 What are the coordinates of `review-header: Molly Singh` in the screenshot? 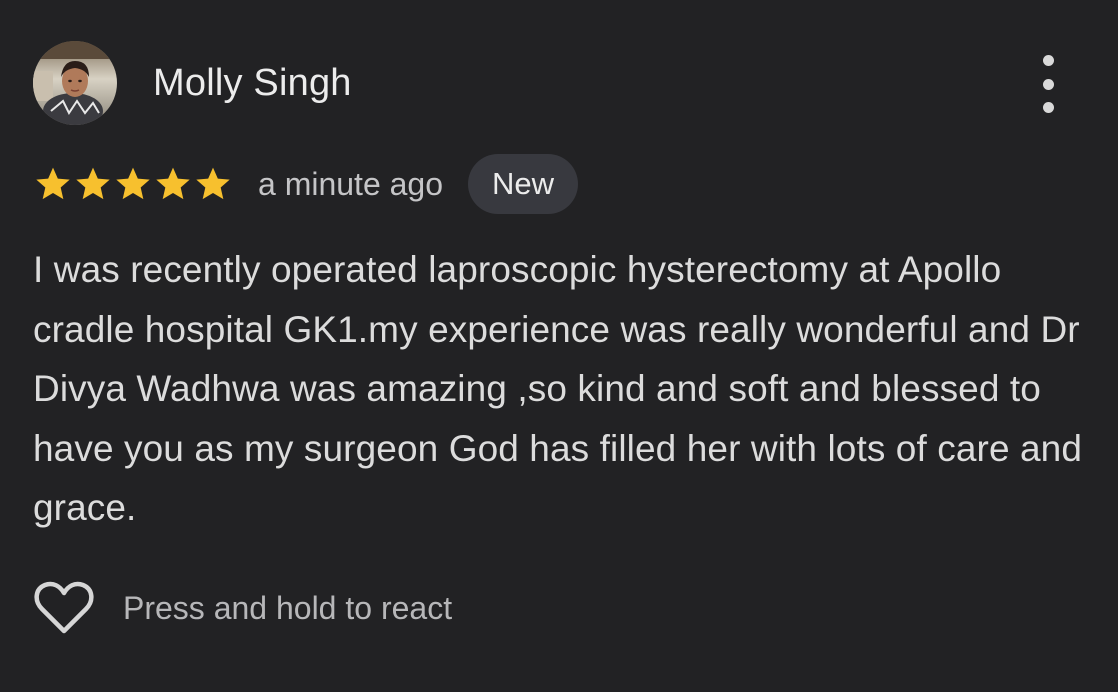 It's located at (192, 83).